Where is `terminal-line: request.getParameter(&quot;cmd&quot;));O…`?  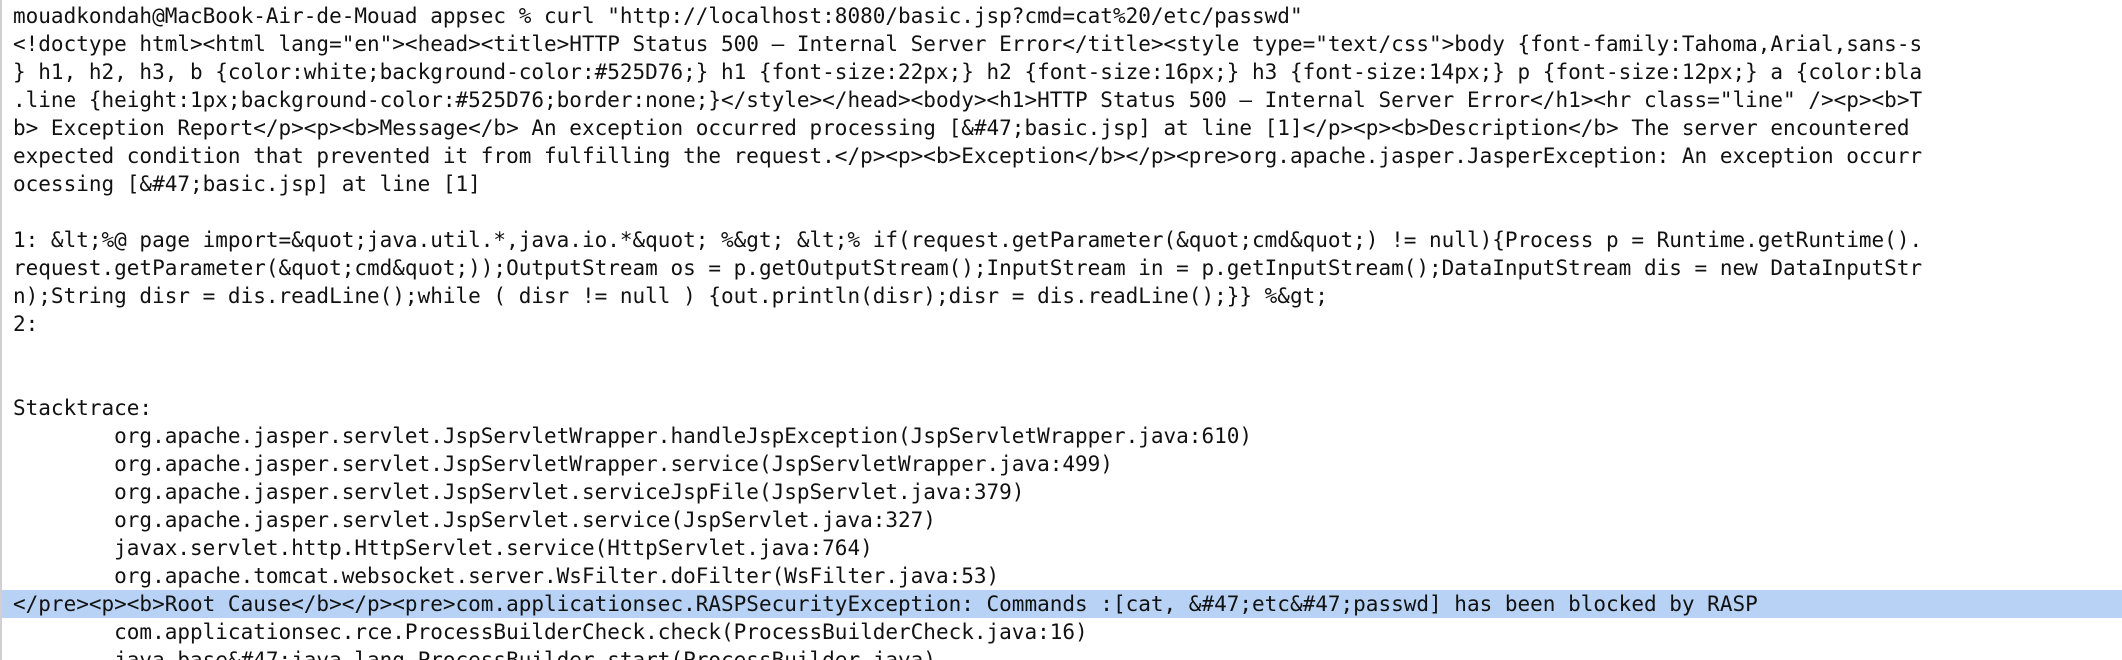
terminal-line: request.getParameter(&quot;cmd&quot;));O… is located at coordinates (968, 268).